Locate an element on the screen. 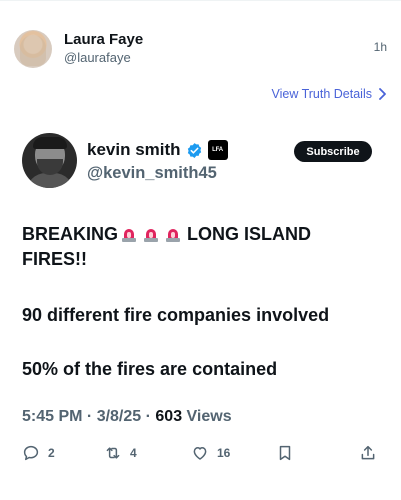 The width and height of the screenshot is (401, 500). tweet-meta: 5:45 PM · 3/8/25 · 603 Views is located at coordinates (127, 417).